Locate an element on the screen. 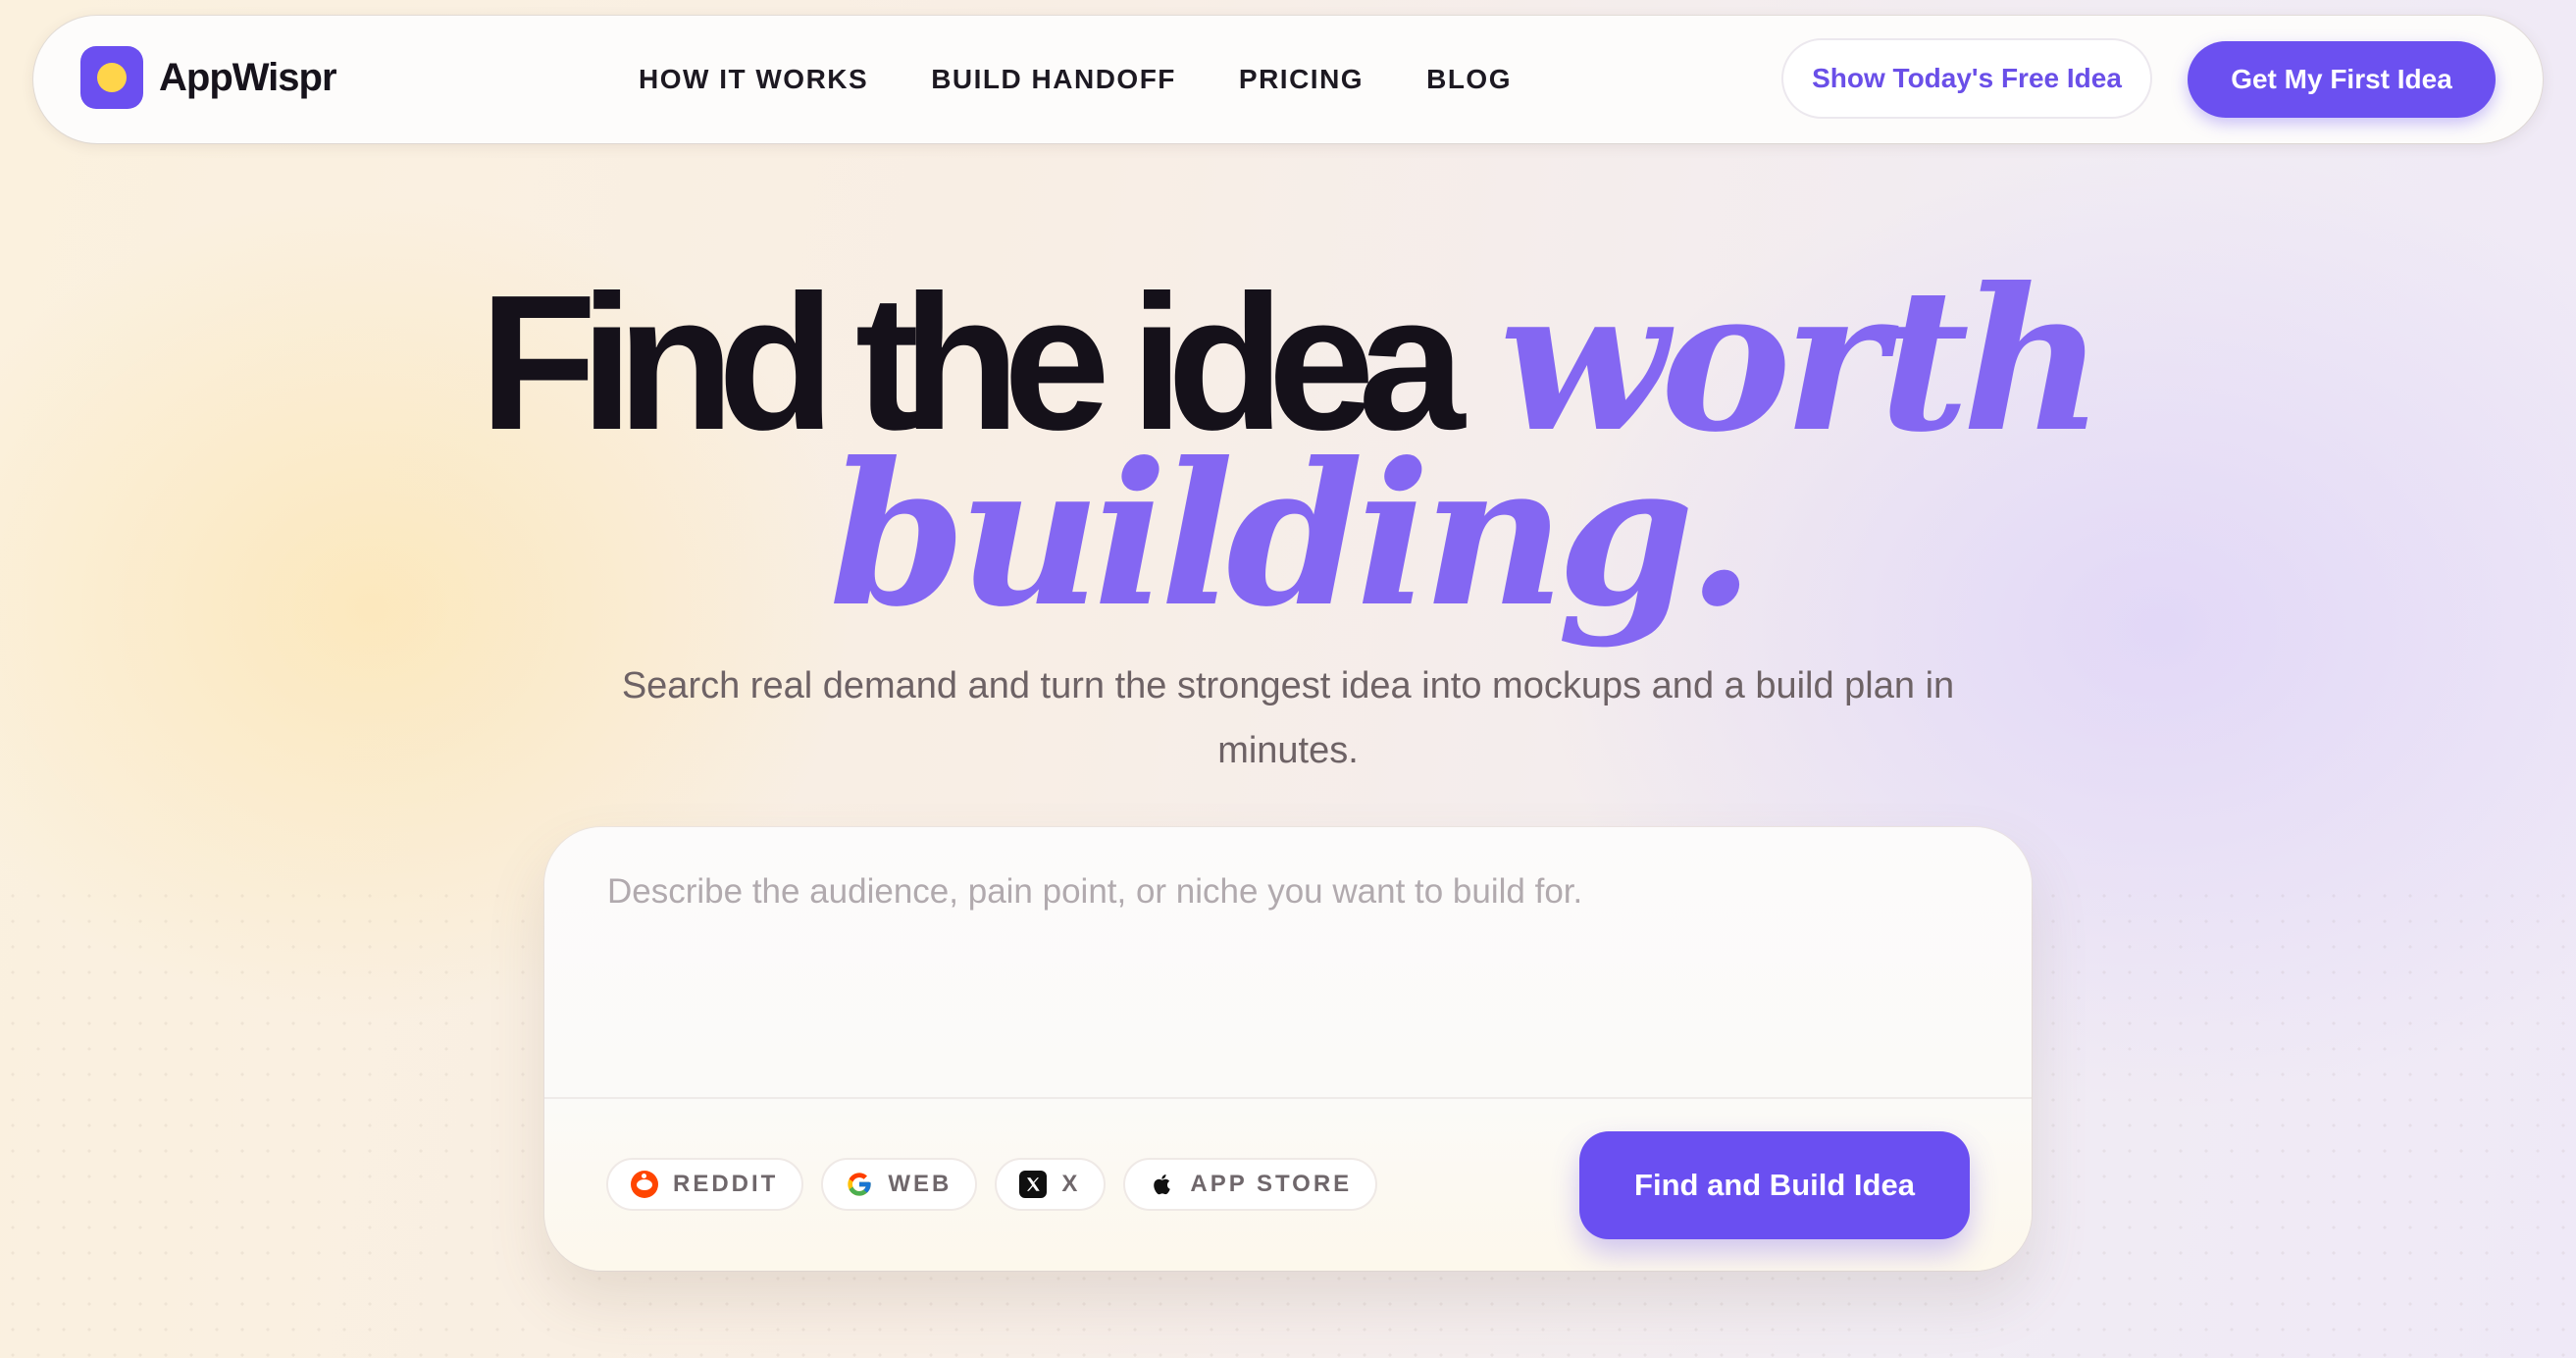 Image resolution: width=2576 pixels, height=1358 pixels. source-chips: REDDIT WEB X APP STORE is located at coordinates (1000, 1184).